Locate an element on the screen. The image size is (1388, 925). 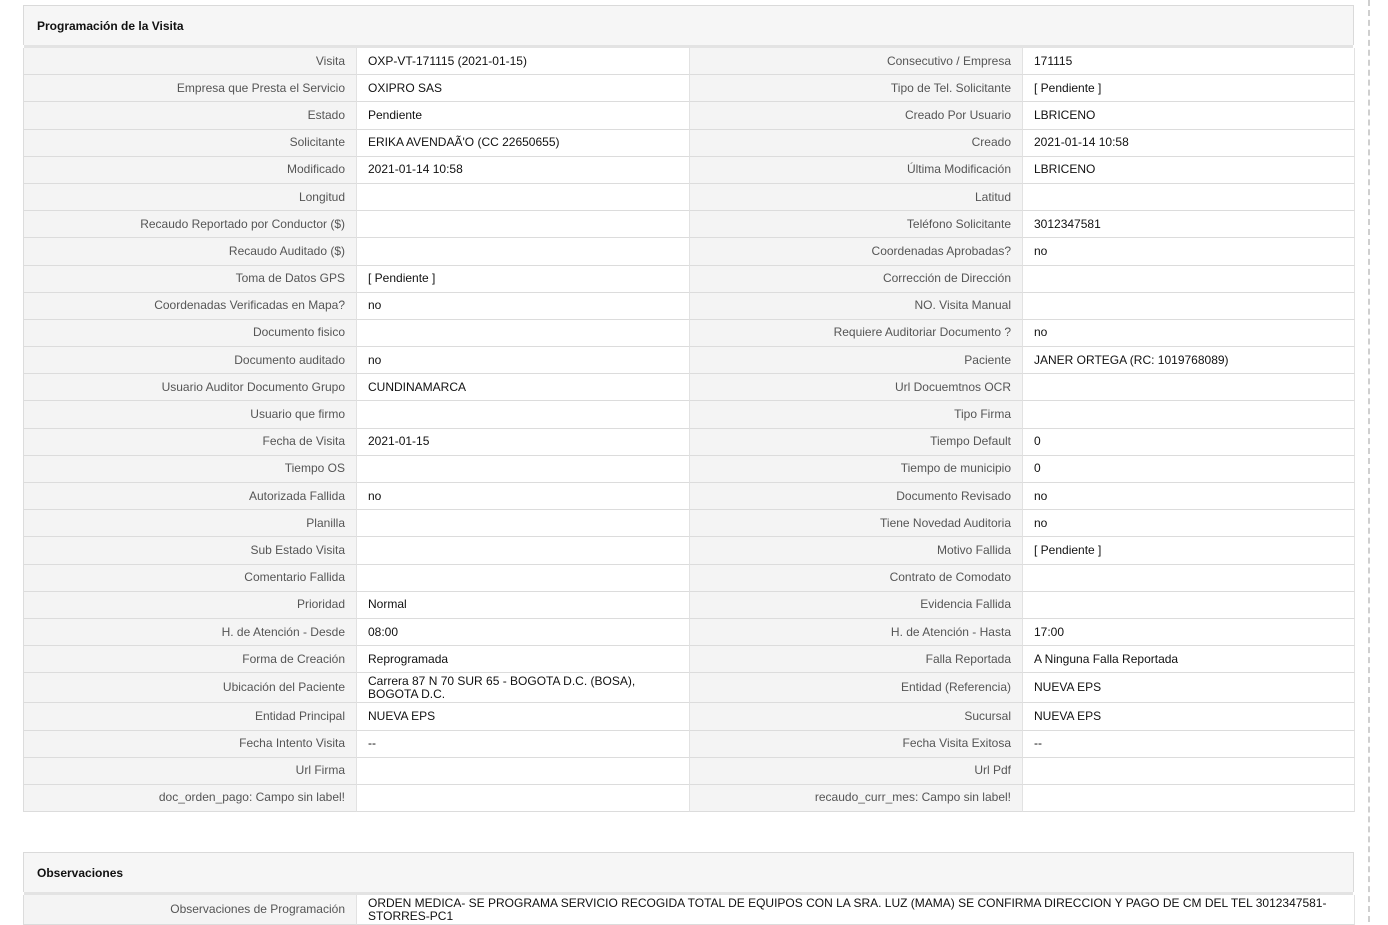
field-label: Forma de Creación is located at coordinates (190, 660).